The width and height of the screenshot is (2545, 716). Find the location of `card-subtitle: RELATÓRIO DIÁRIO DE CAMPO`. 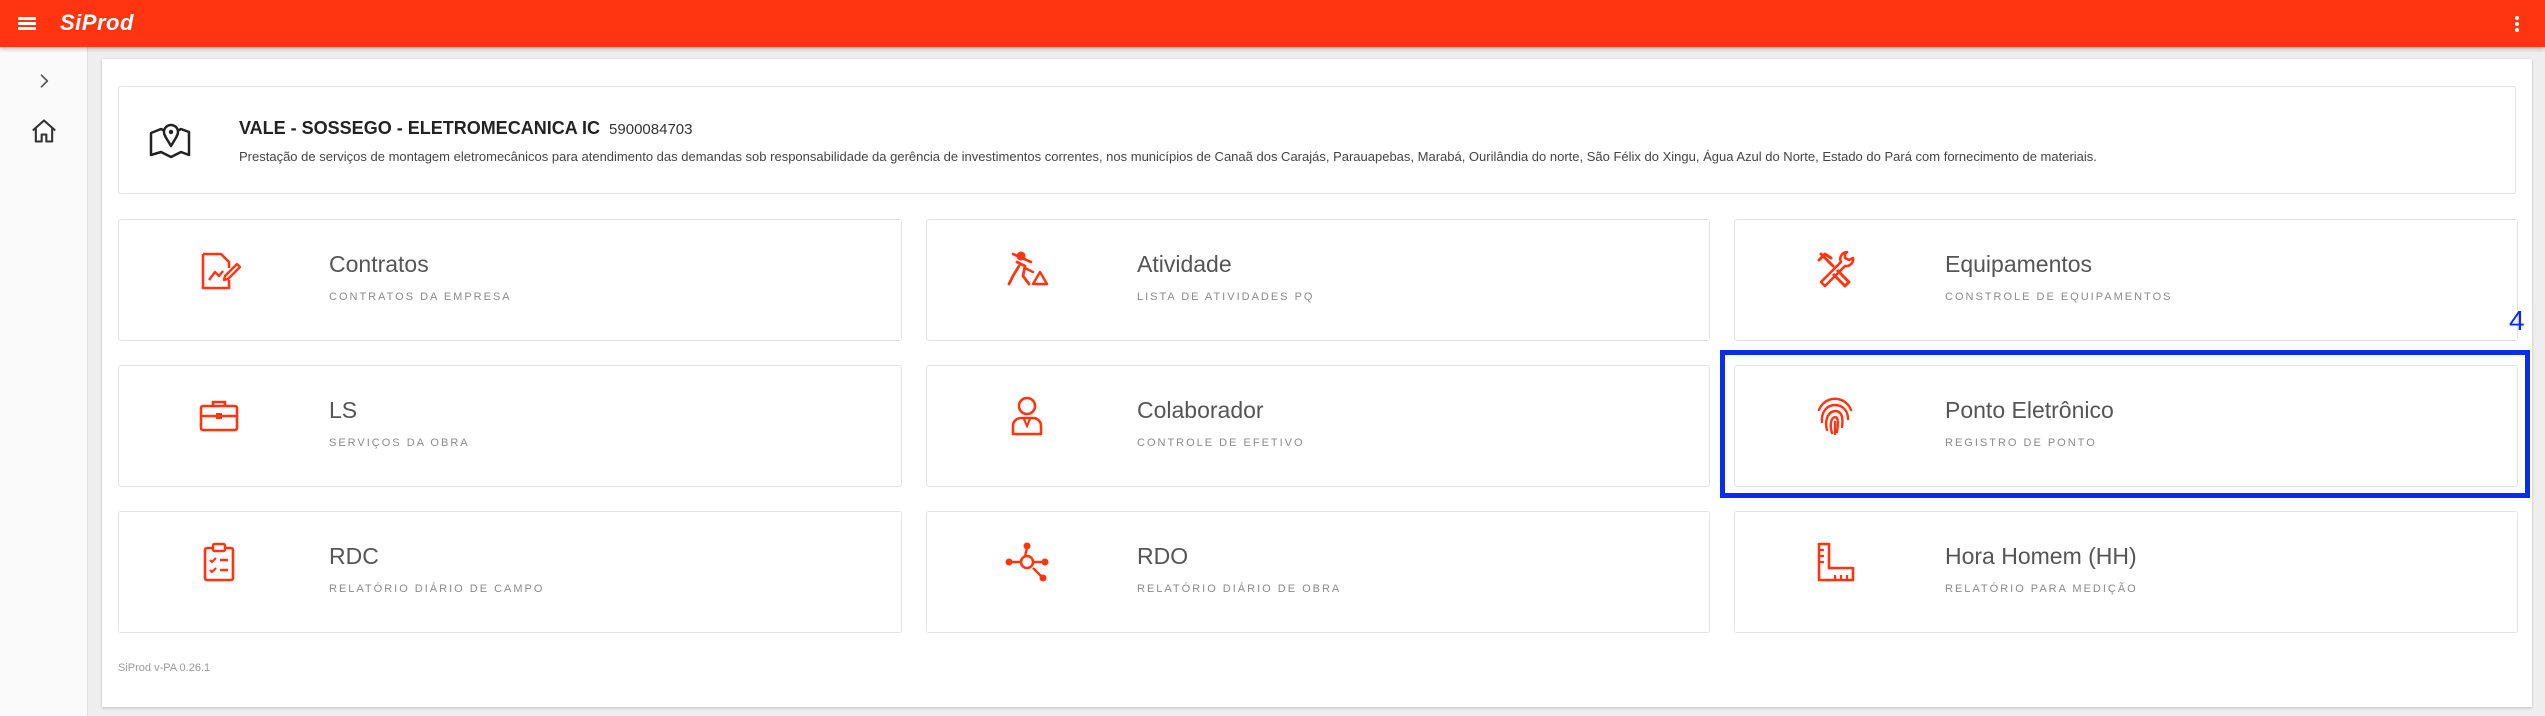

card-subtitle: RELATÓRIO DIÁRIO DE CAMPO is located at coordinates (437, 589).